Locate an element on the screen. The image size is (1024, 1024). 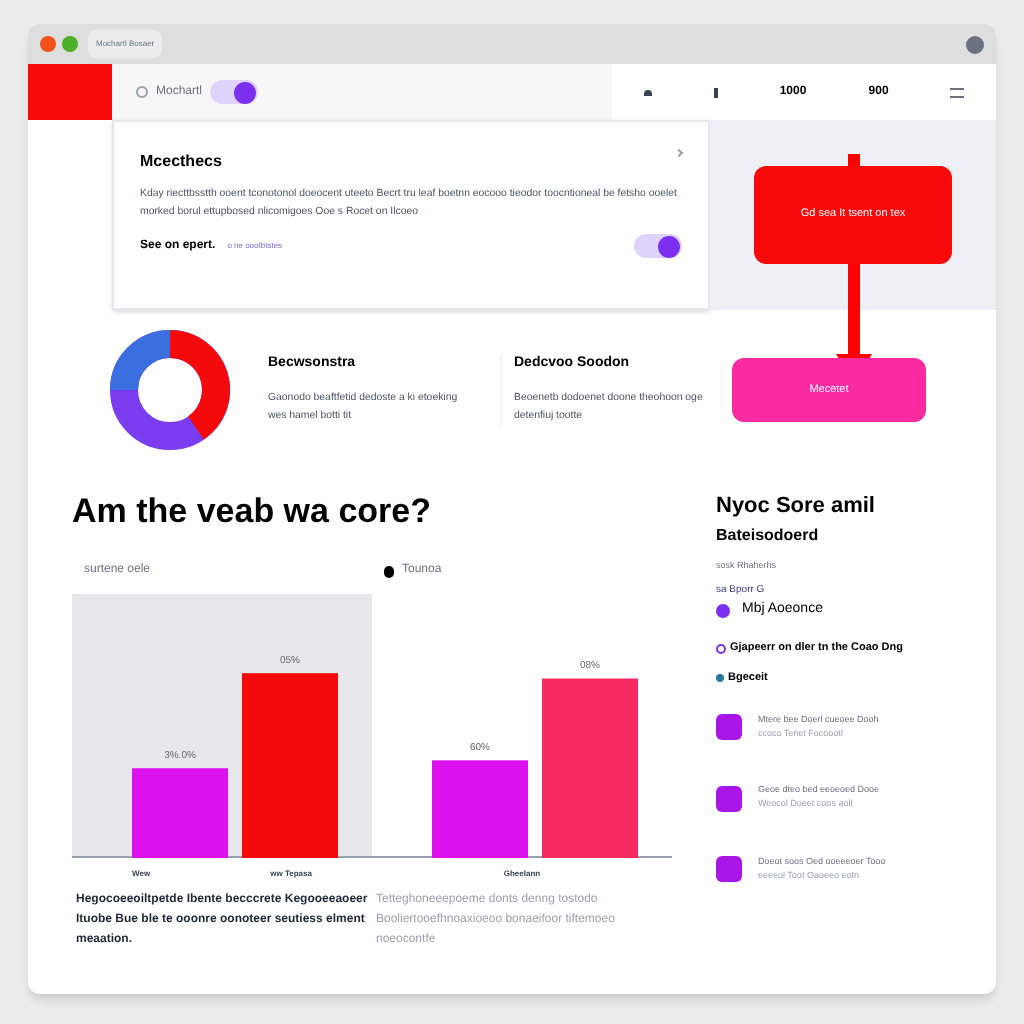
side-title: Nyoc Sore amil is located at coordinates (796, 507).